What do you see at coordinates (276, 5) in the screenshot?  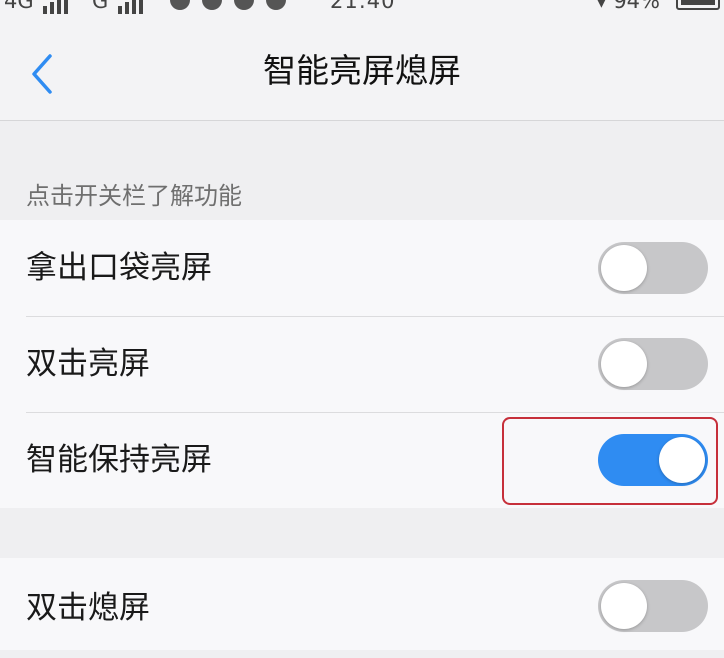 I see `shield-icon` at bounding box center [276, 5].